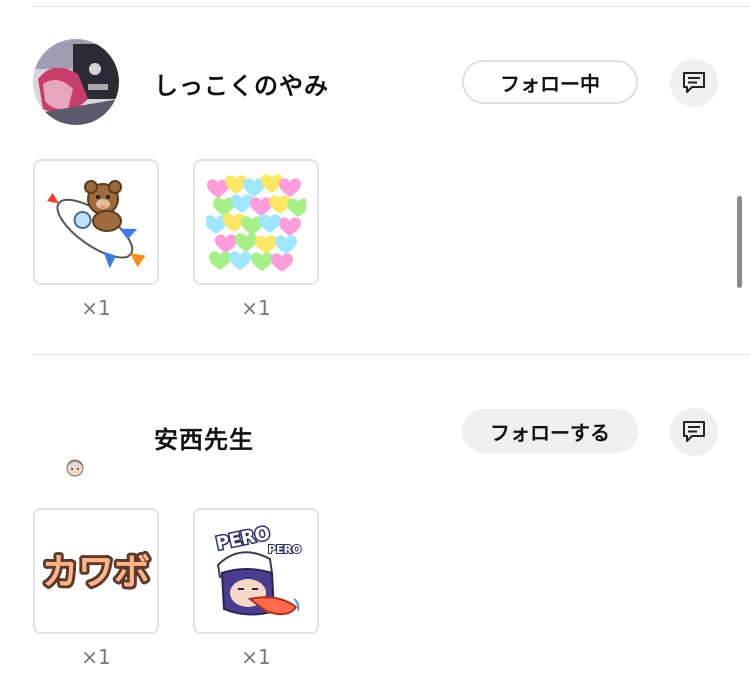  What do you see at coordinates (391, 354) in the screenshot?
I see `divider-middle` at bounding box center [391, 354].